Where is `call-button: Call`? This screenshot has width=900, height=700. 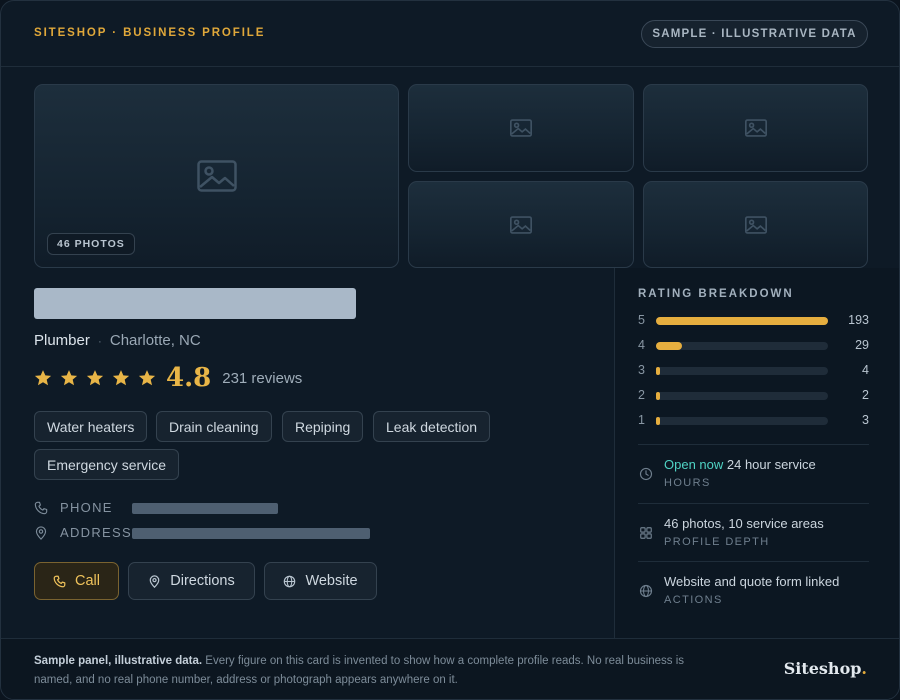 call-button: Call is located at coordinates (76, 581).